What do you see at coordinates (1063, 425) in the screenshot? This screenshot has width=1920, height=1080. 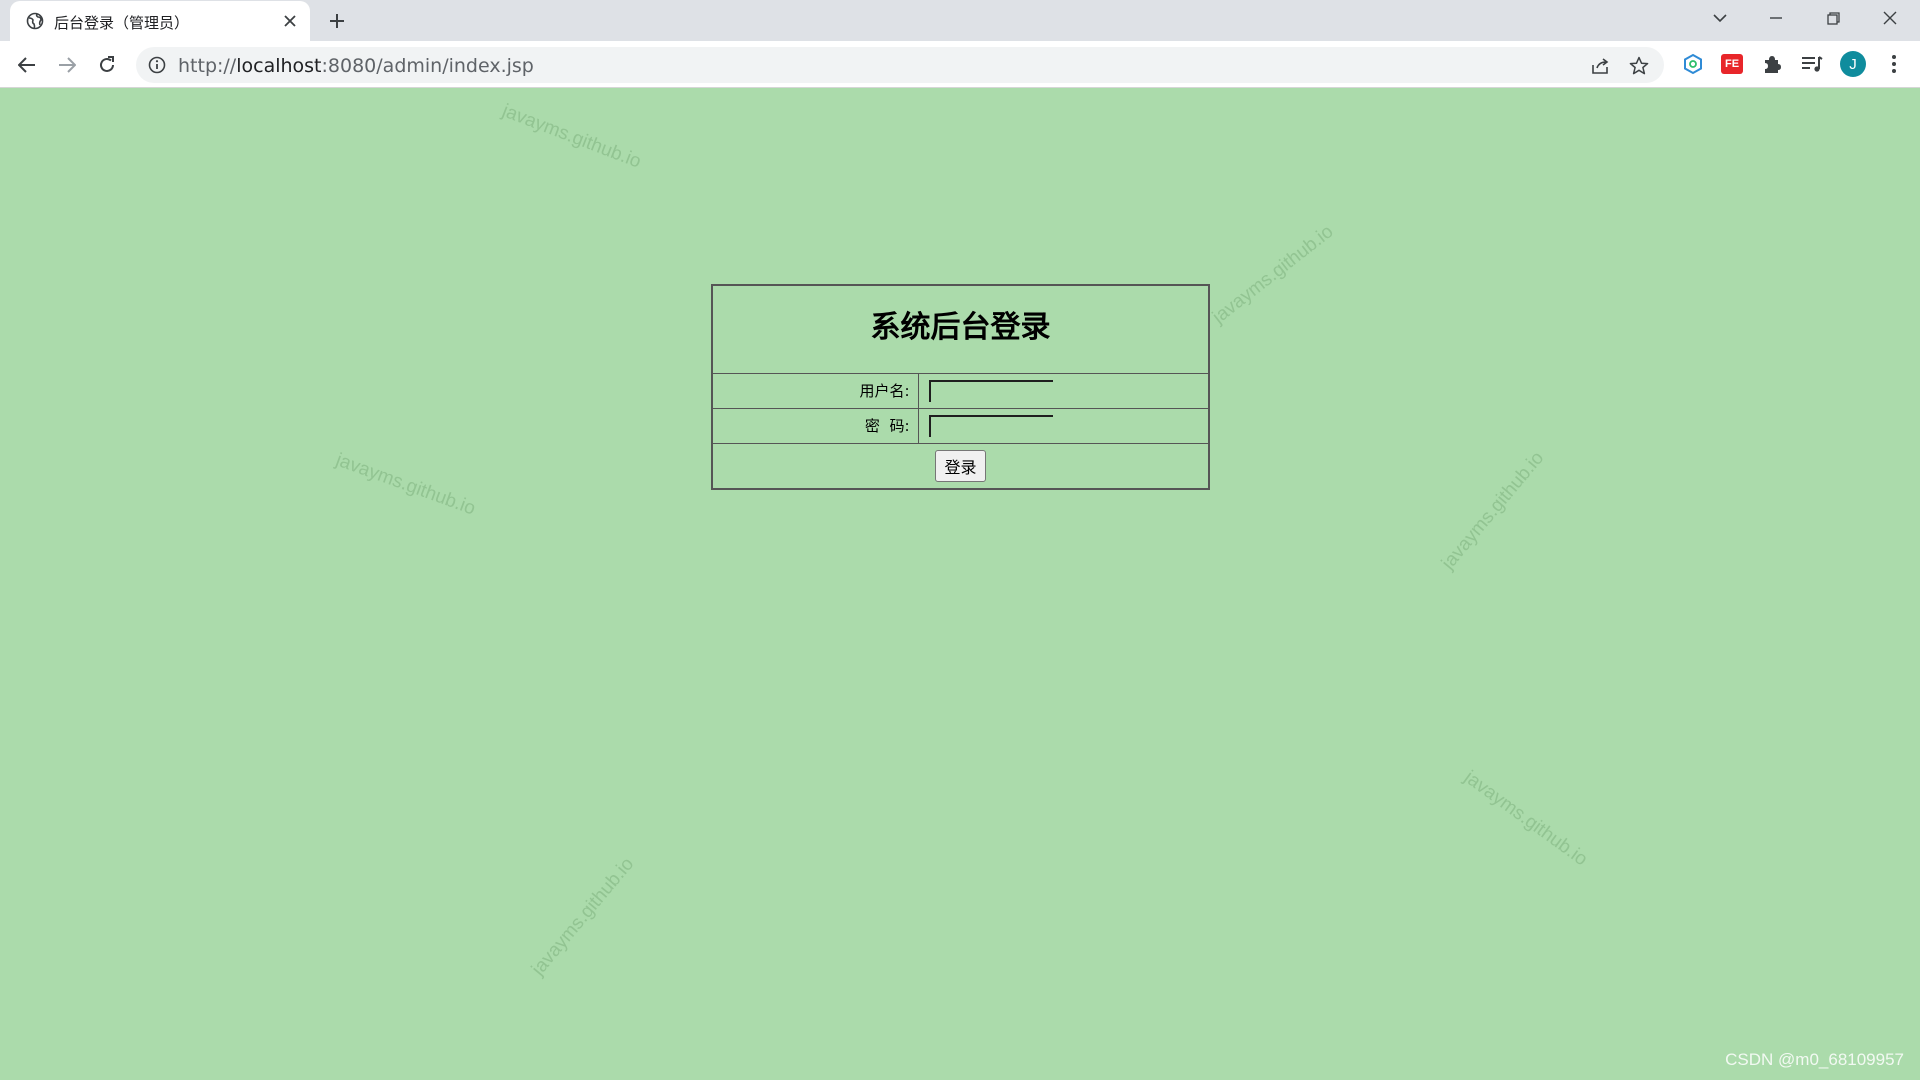 I see `password-cell` at bounding box center [1063, 425].